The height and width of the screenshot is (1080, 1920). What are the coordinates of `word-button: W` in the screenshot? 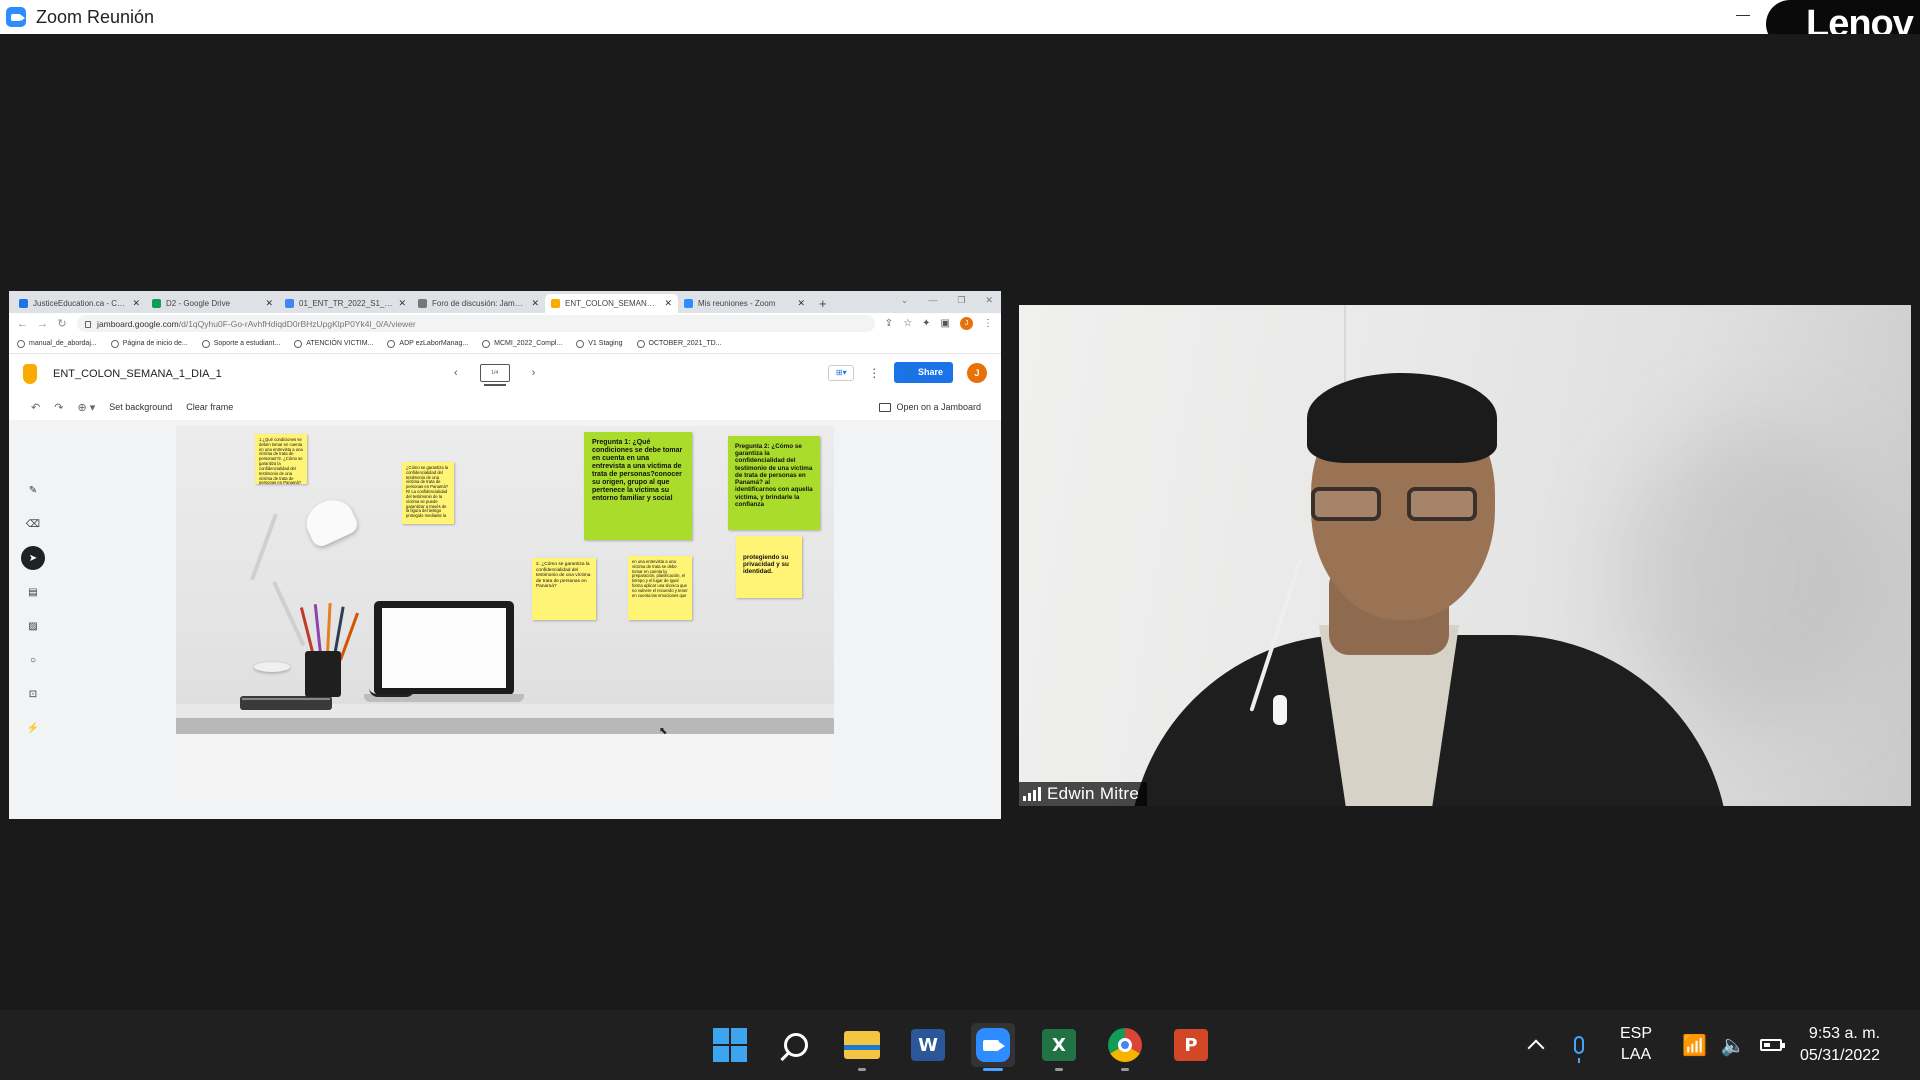 It's located at (928, 1045).